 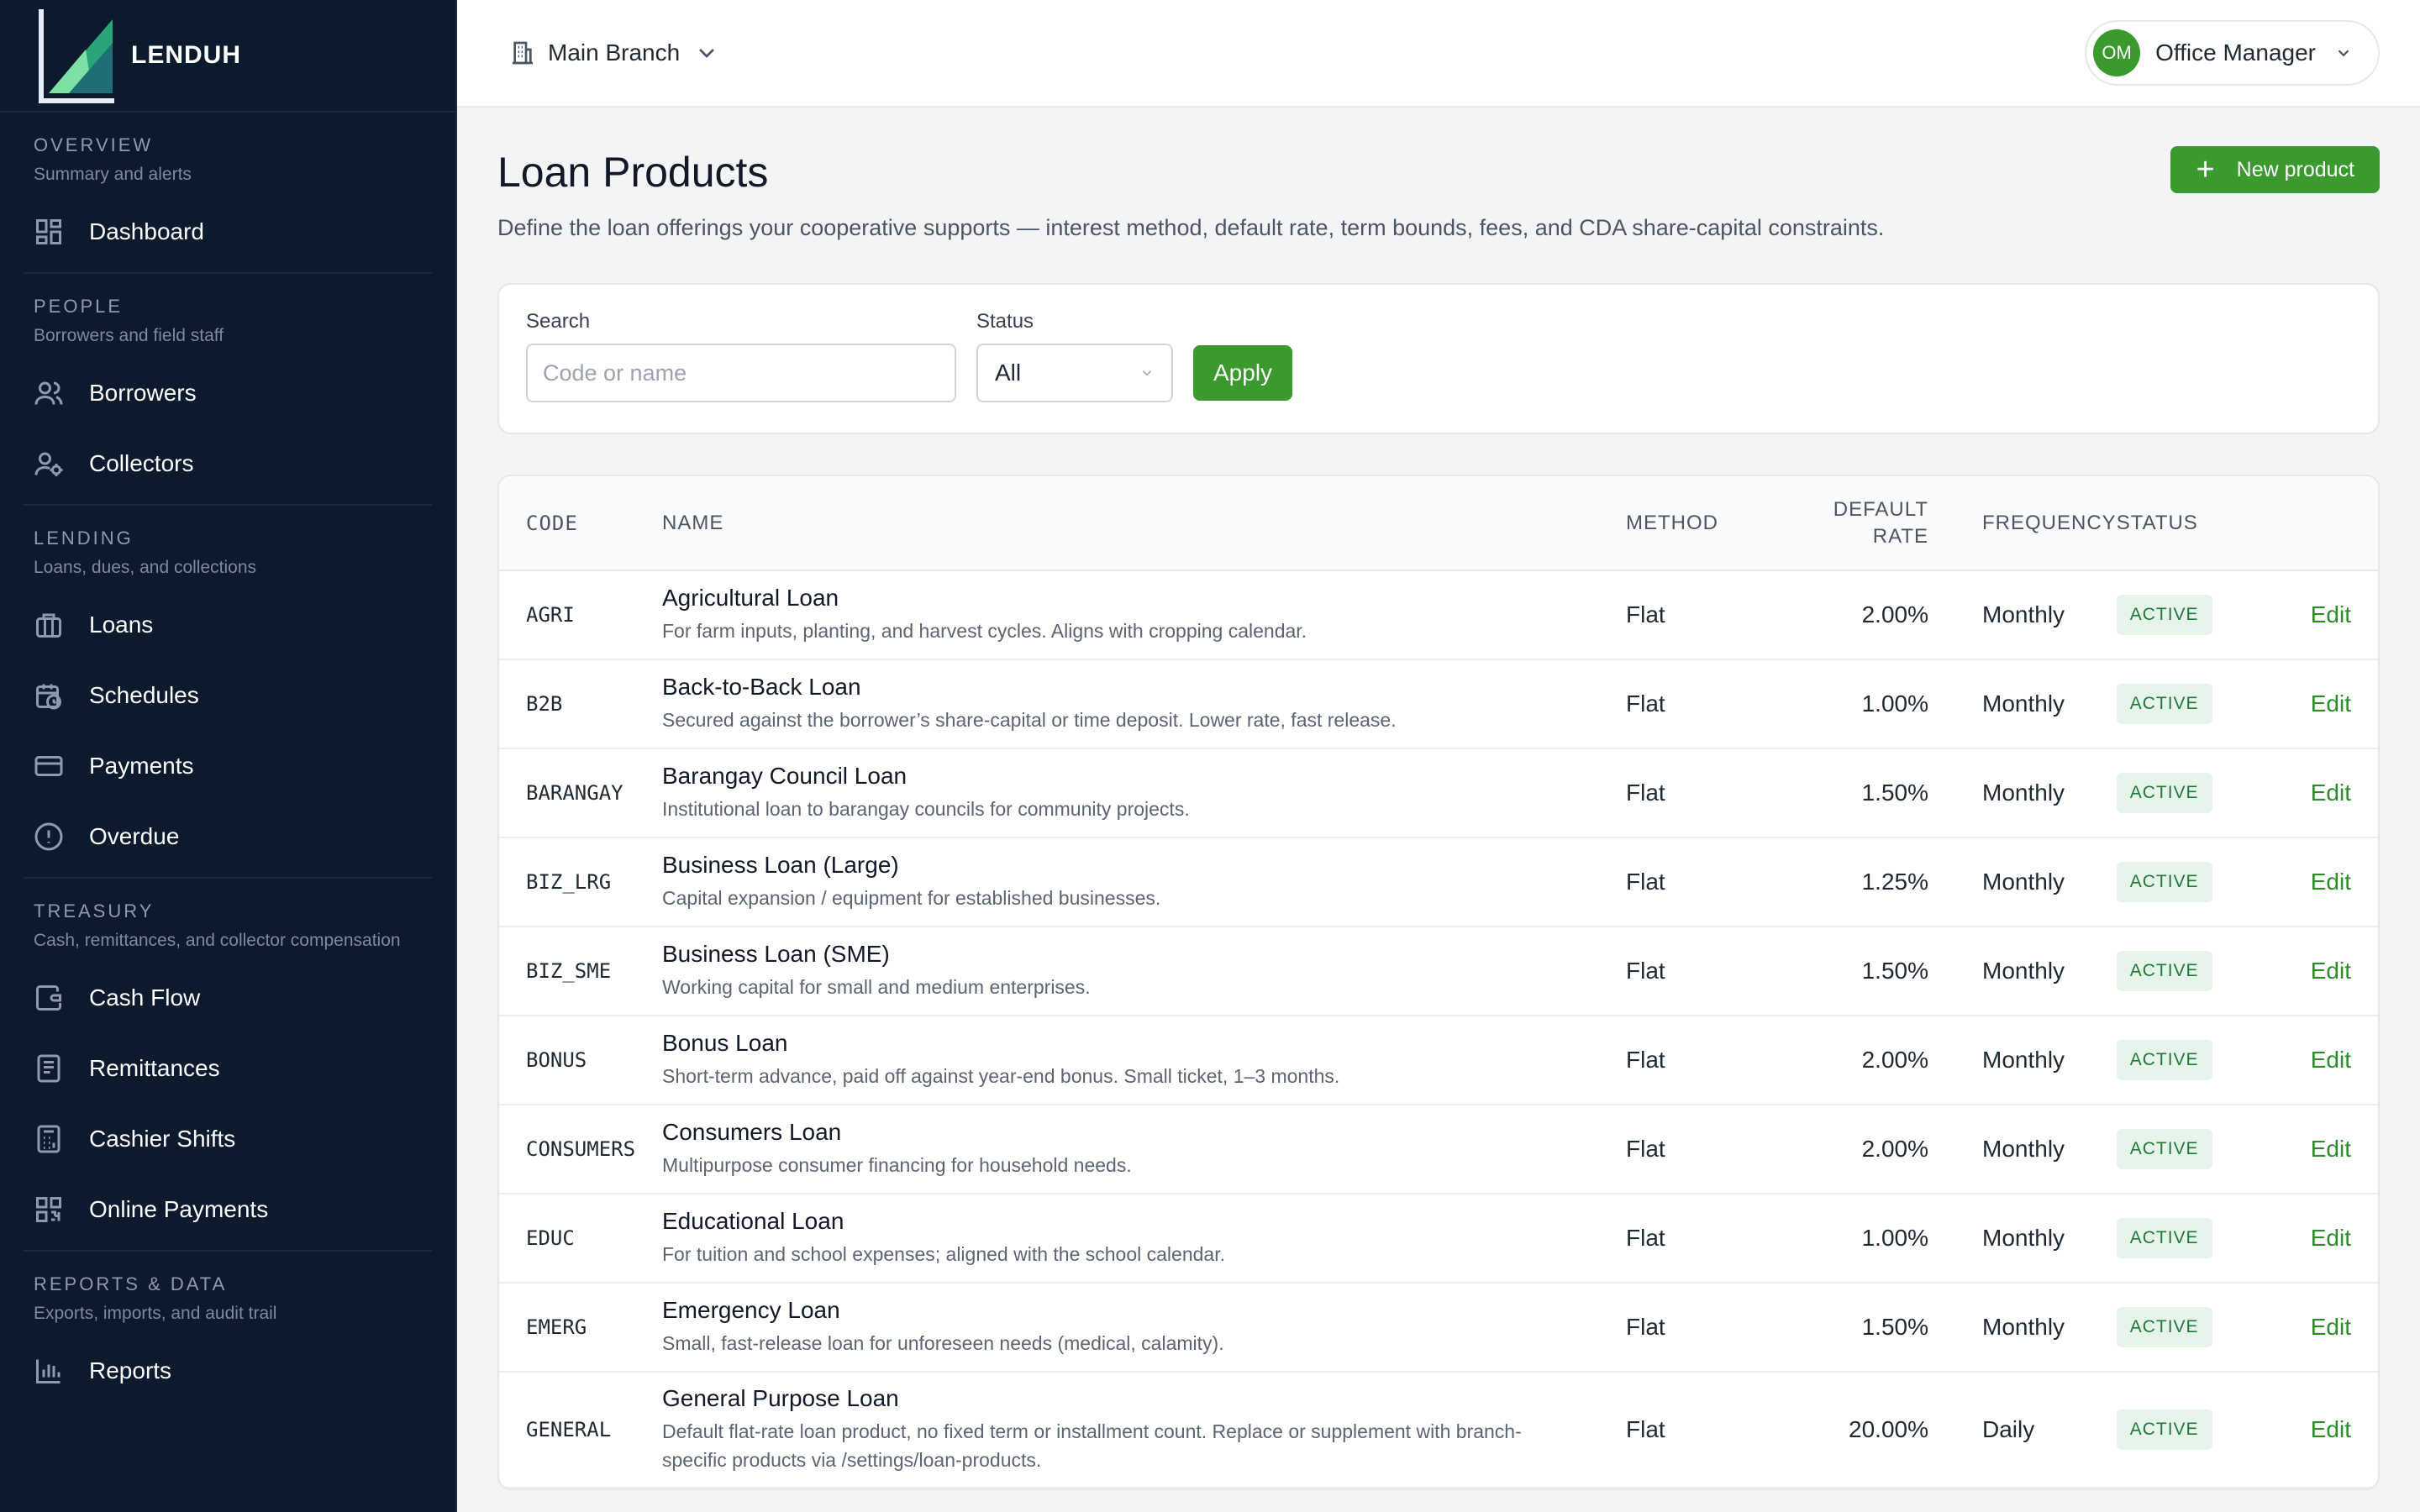 I want to click on sidebar-item-payments: Payments, so click(x=228, y=766).